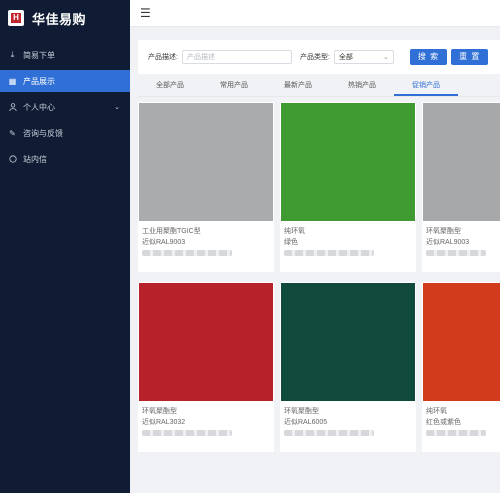 The image size is (500, 493). I want to click on product-card: 环氧聚酯型 近似RAL3032, so click(206, 367).